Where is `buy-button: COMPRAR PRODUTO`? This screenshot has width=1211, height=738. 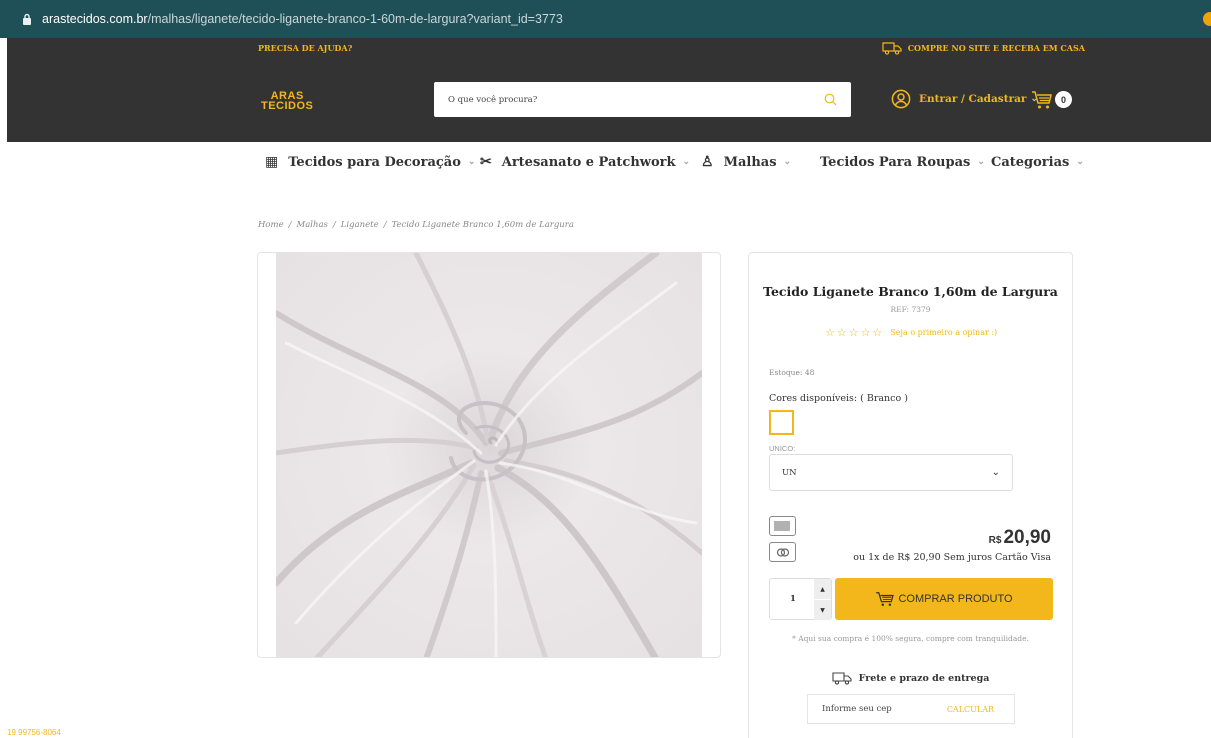 buy-button: COMPRAR PRODUTO is located at coordinates (944, 599).